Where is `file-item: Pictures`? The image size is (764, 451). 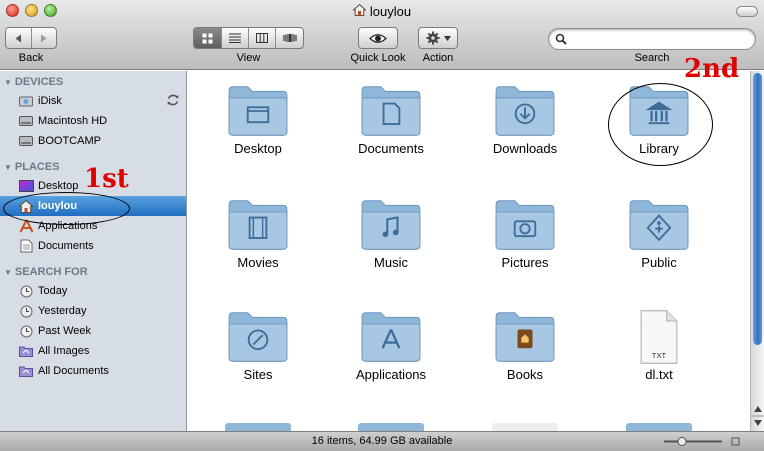
file-item: Pictures is located at coordinates (525, 244).